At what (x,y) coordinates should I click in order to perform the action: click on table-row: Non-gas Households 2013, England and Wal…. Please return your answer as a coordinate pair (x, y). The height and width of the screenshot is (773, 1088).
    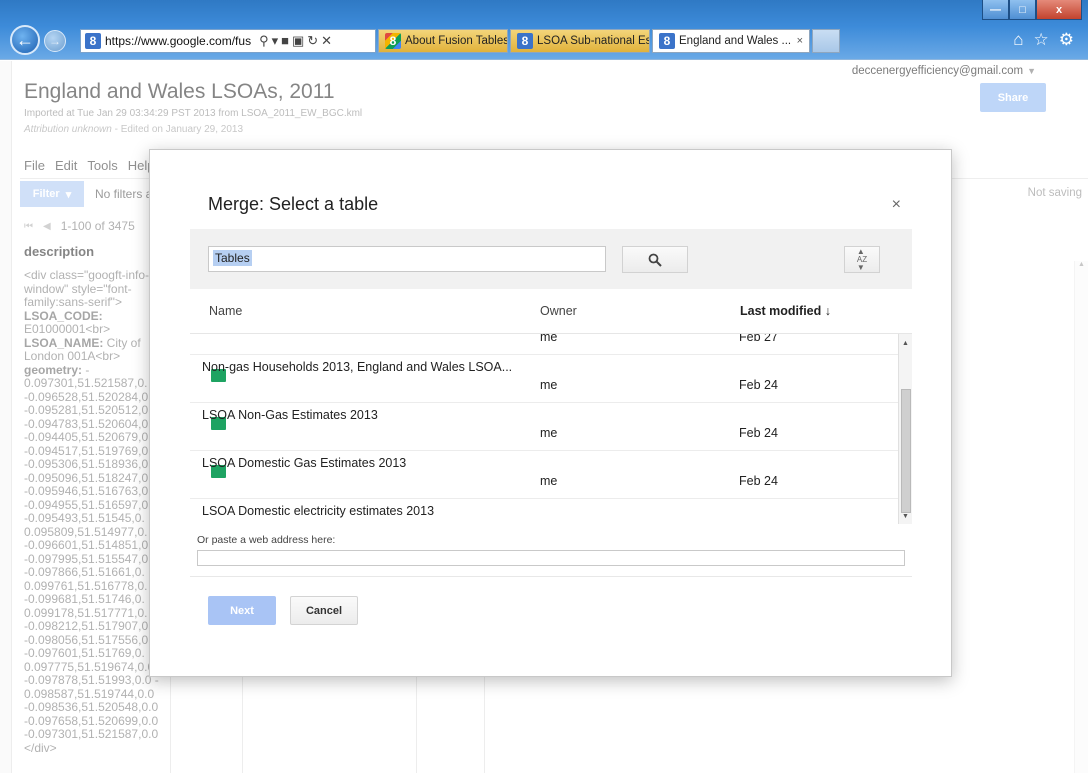
    Looking at the image, I should click on (544, 379).